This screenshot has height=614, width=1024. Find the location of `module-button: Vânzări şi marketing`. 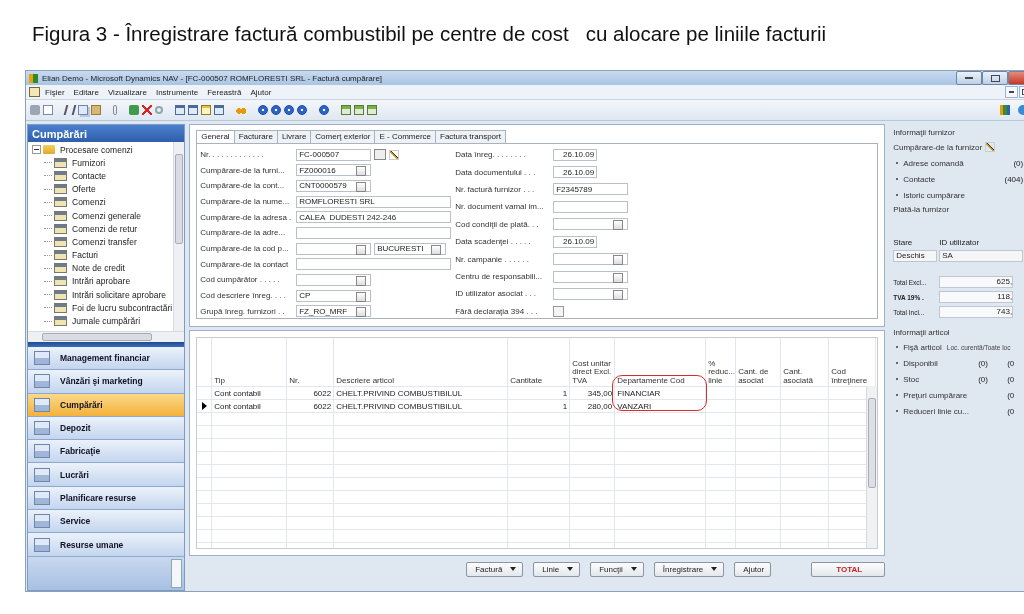

module-button: Vânzări şi marketing is located at coordinates (106, 382).